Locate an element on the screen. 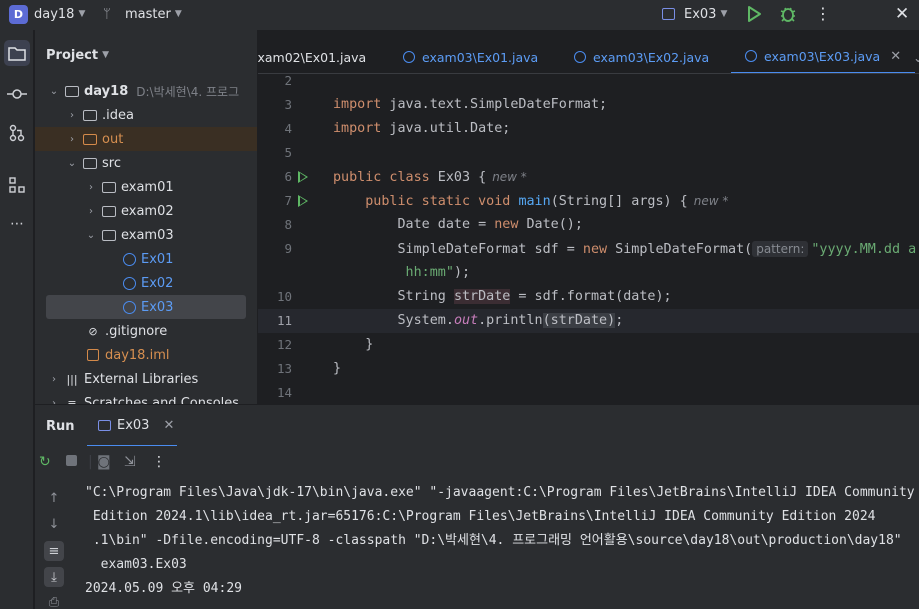 Image resolution: width=919 pixels, height=609 pixels. run-tab-ex03: Ex03 ✕ is located at coordinates (132, 426).